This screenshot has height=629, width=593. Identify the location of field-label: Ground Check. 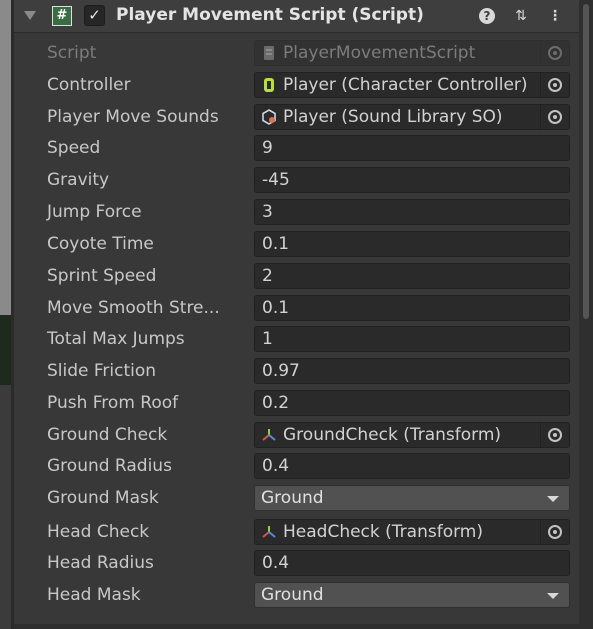
(107, 435).